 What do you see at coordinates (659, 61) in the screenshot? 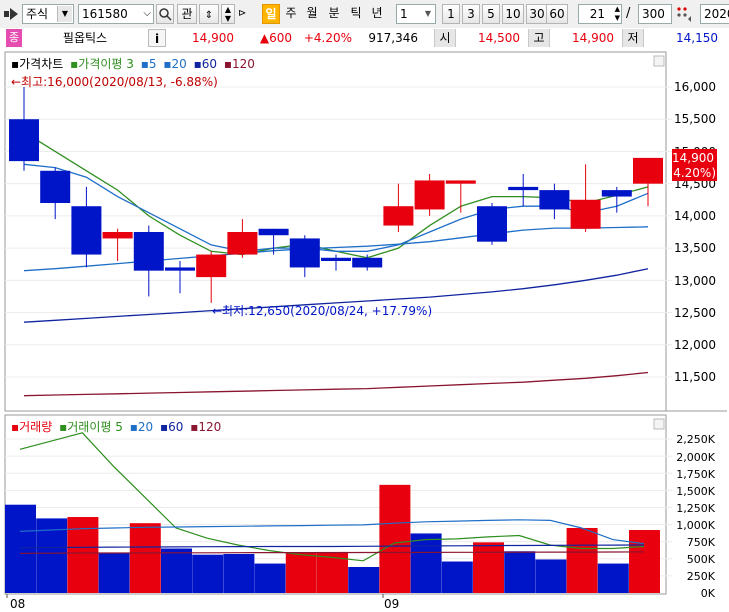
I see `price-panel-close-button` at bounding box center [659, 61].